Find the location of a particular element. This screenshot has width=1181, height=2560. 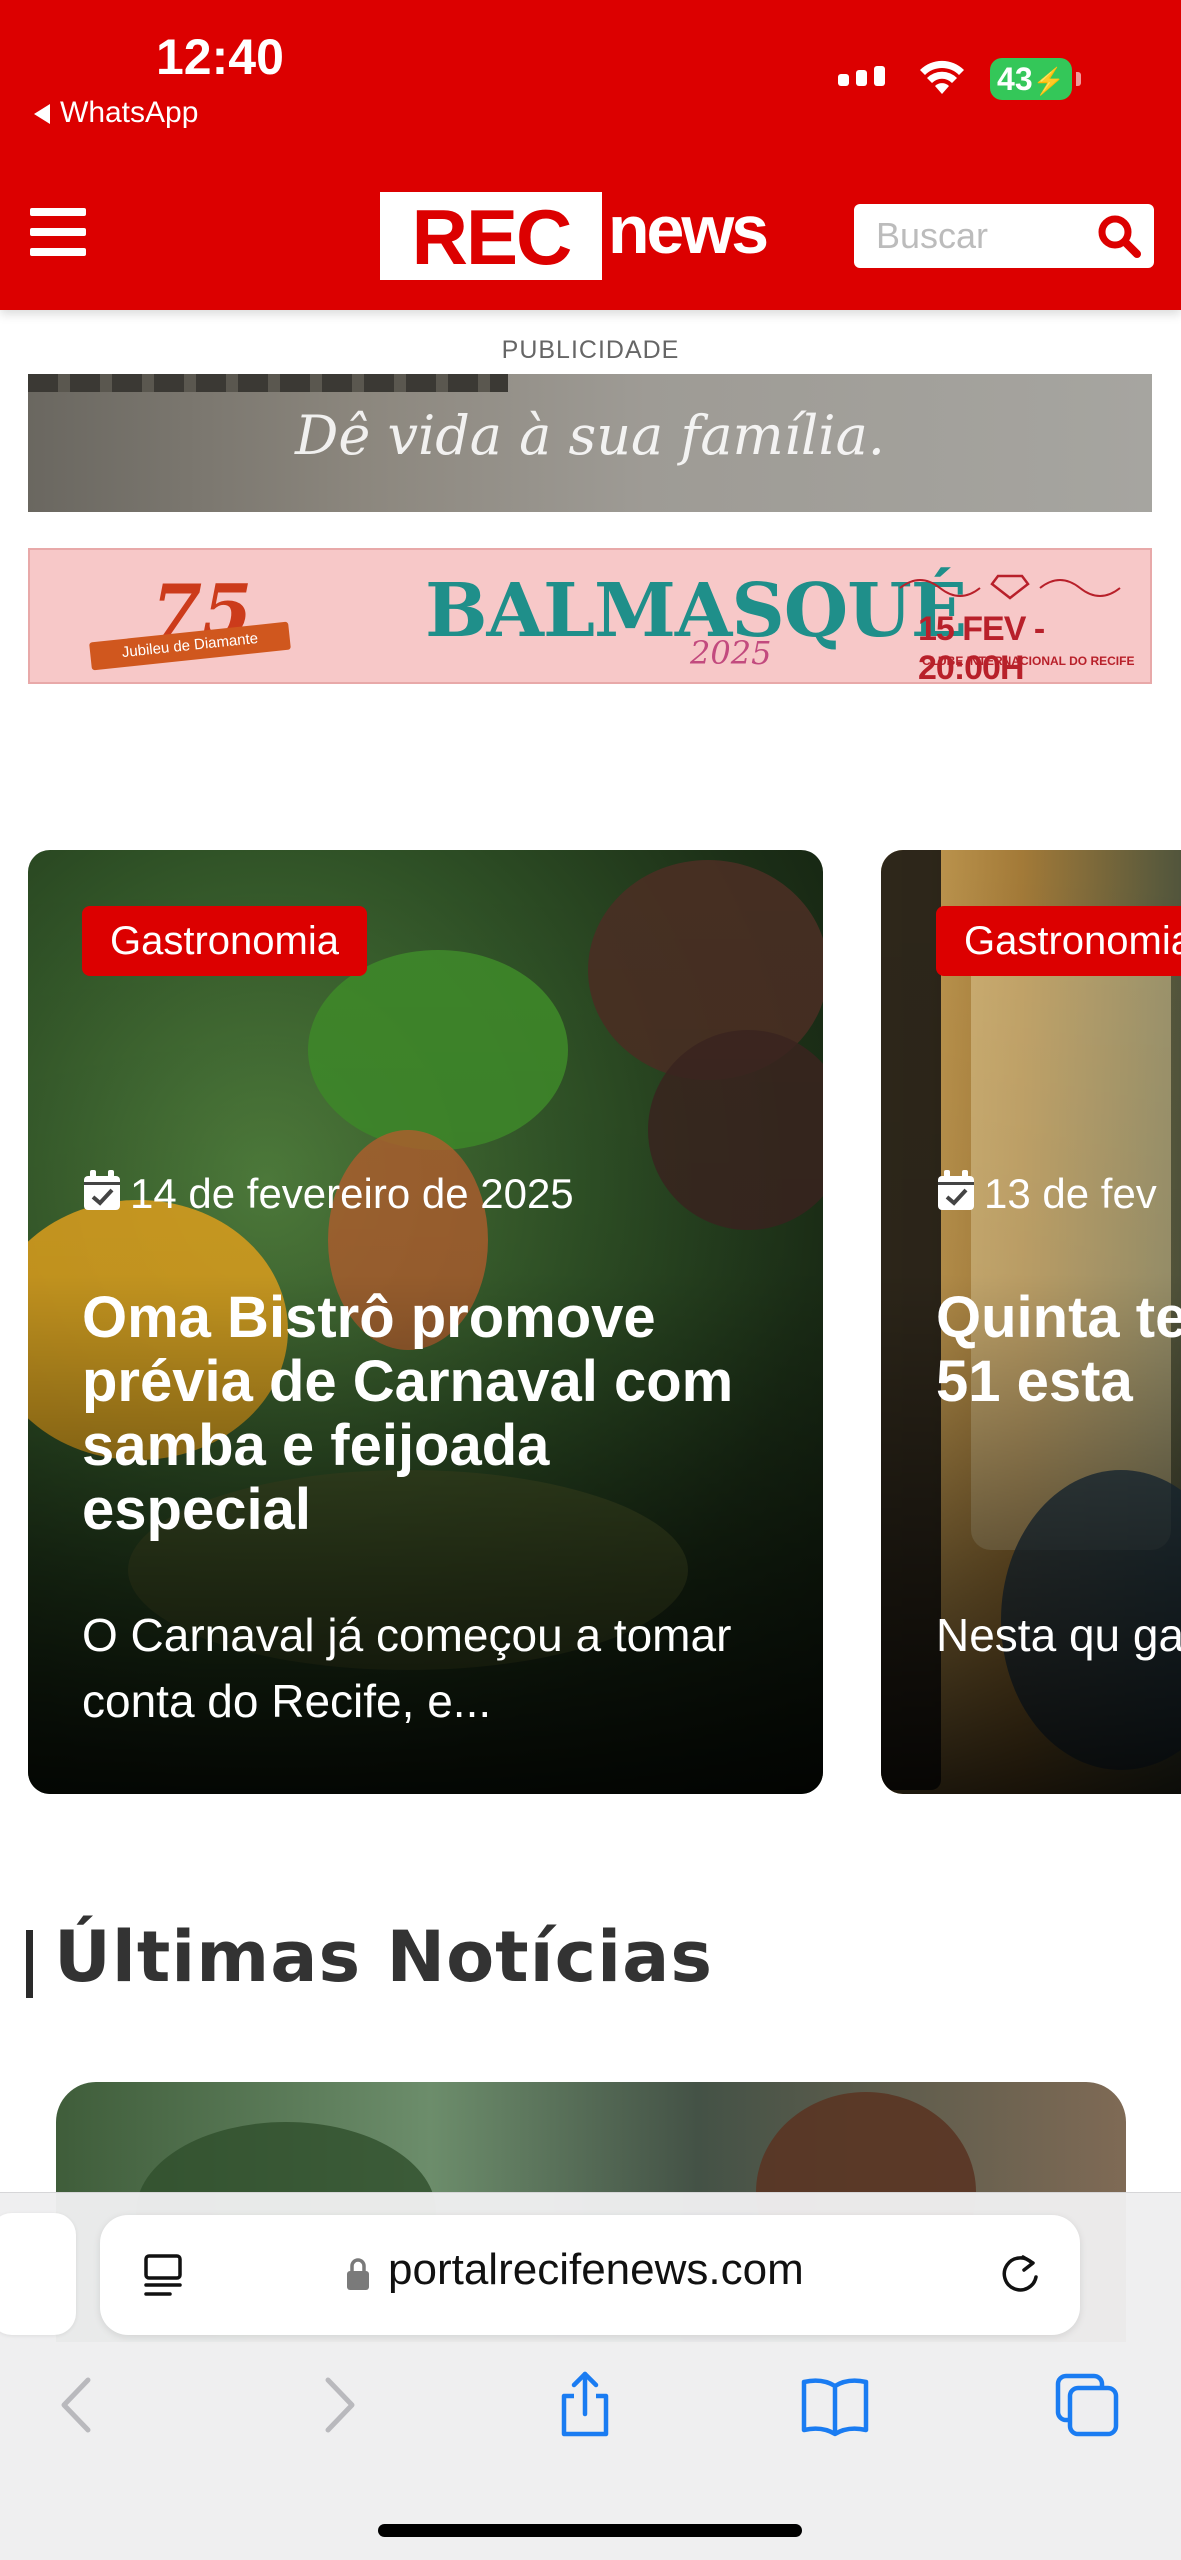

logo-news: news is located at coordinates (688, 230).